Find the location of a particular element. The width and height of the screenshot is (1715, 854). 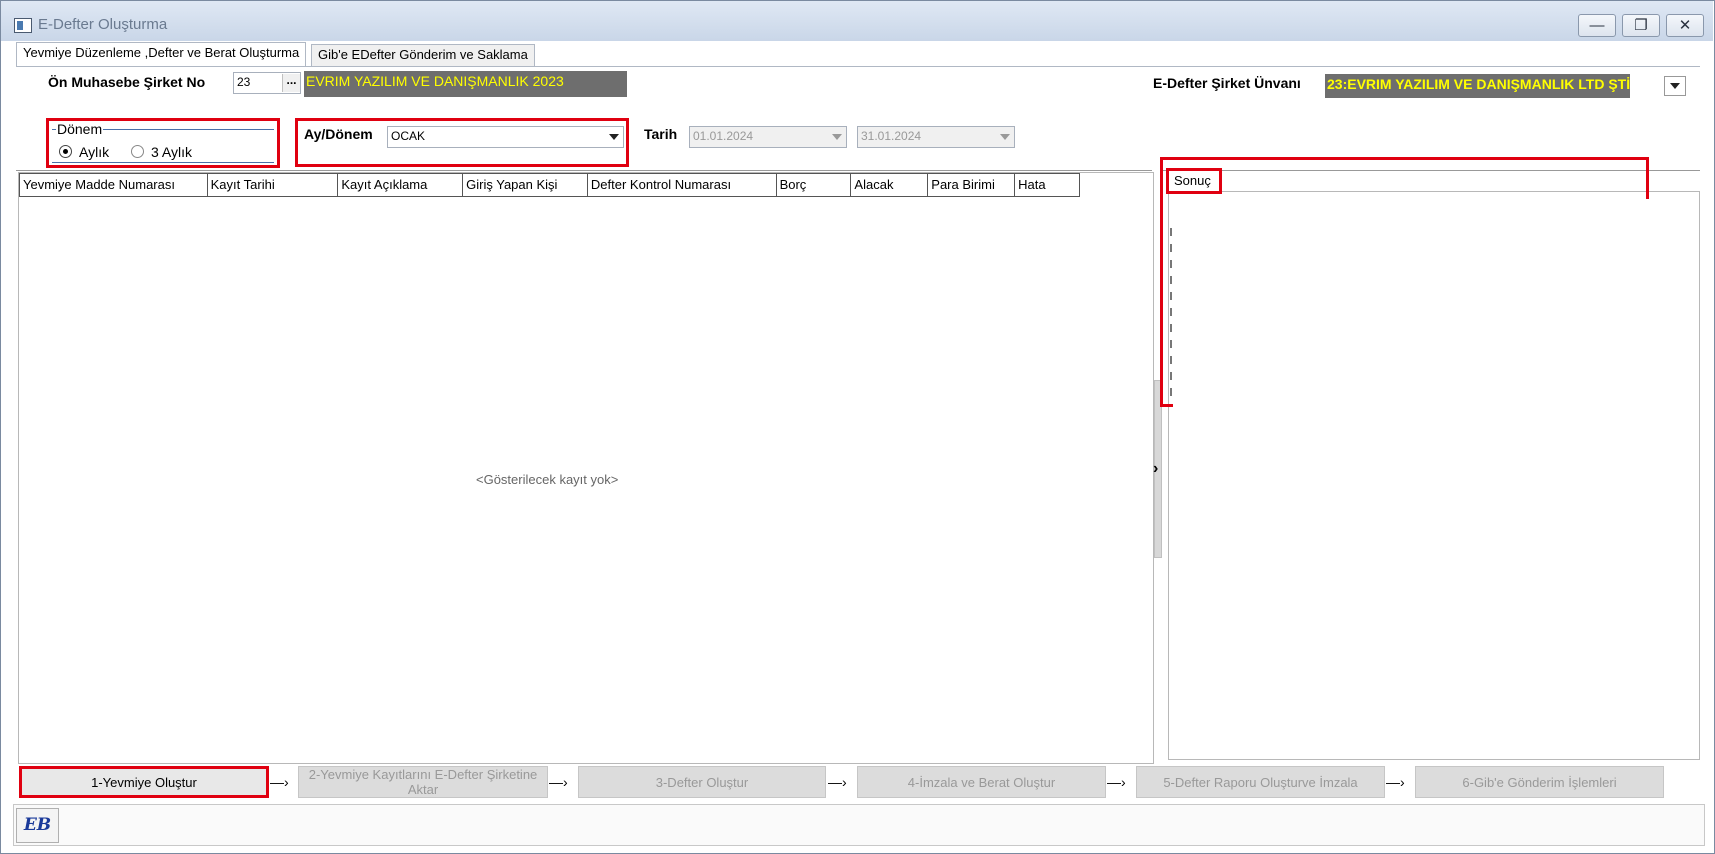

title-bar is located at coordinates (857, 21).